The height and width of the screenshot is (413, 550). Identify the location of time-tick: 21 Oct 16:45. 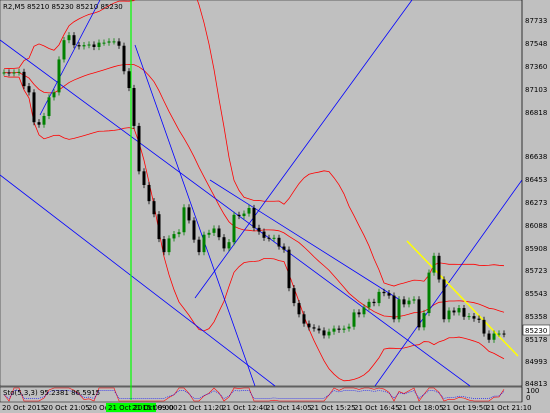
(377, 408).